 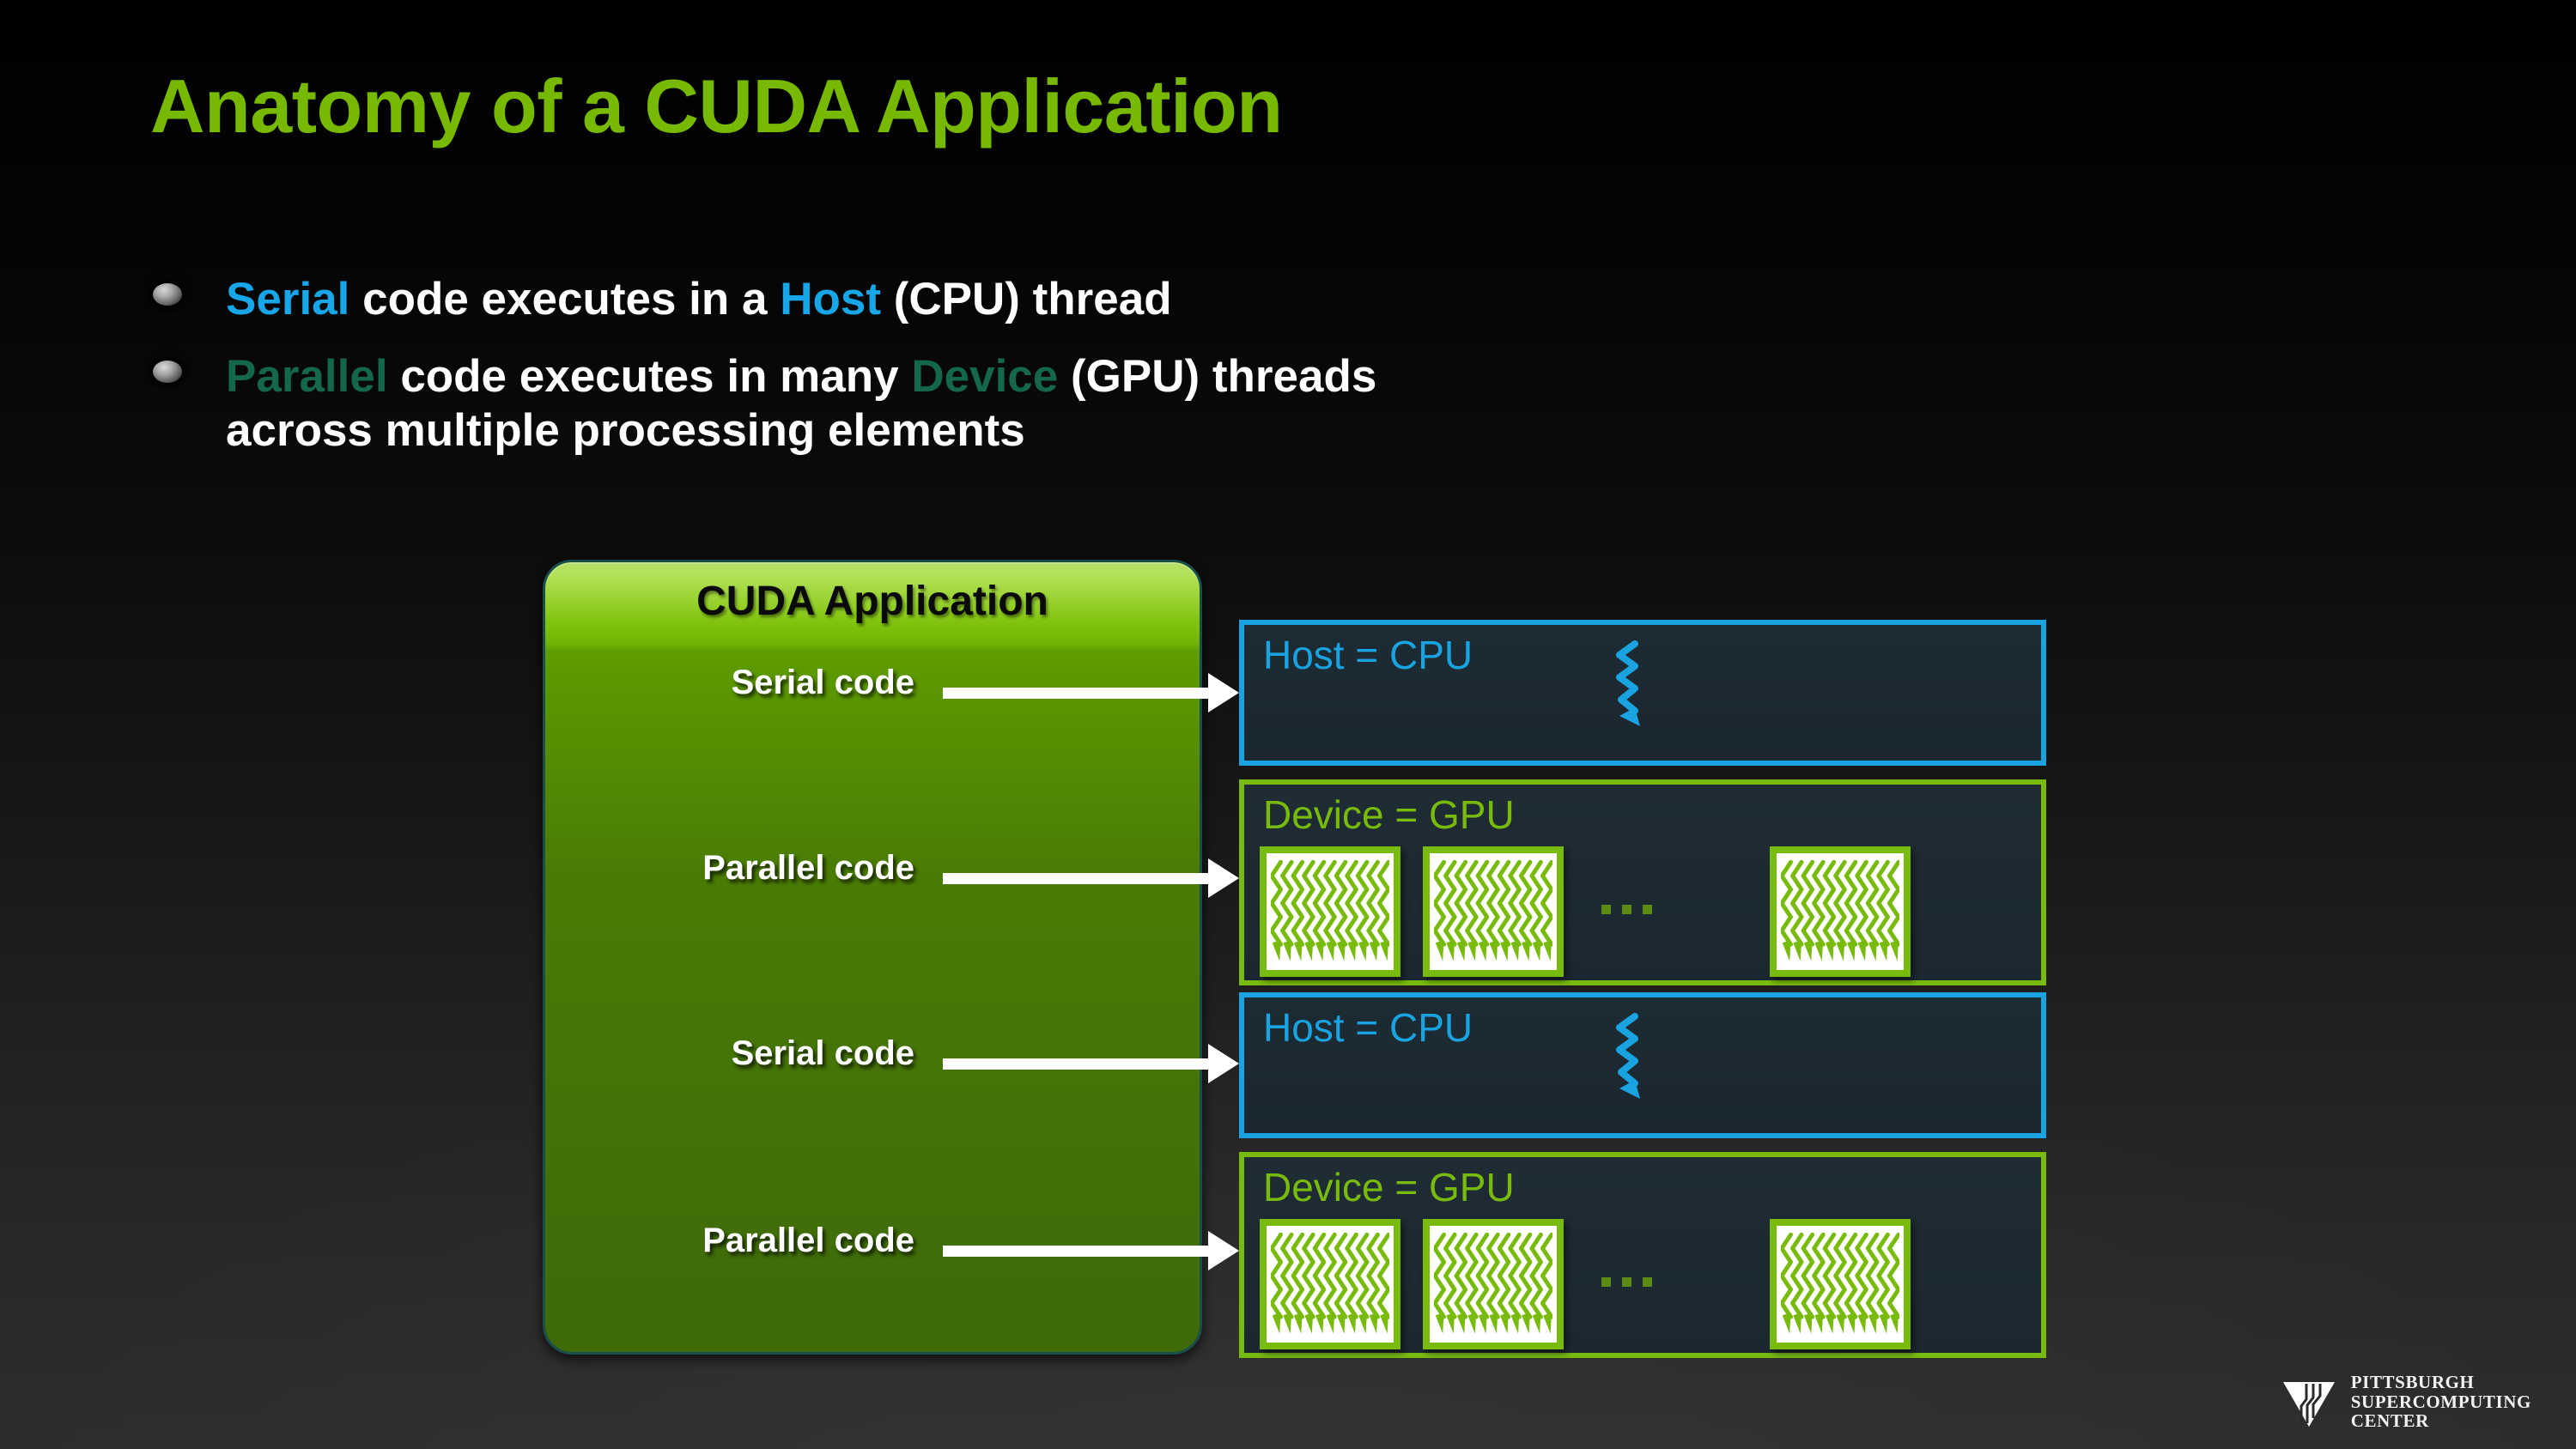 I want to click on step-label-parallel-2: Parallel code, so click(x=808, y=1240).